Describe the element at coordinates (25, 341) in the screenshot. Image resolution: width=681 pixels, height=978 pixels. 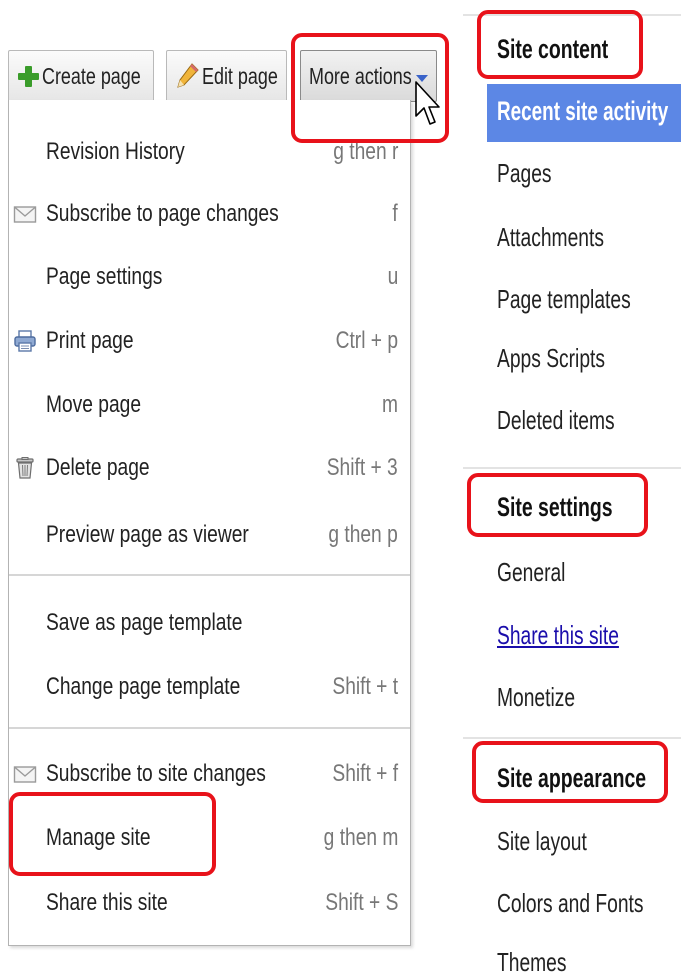
I see `printer-icon` at that location.